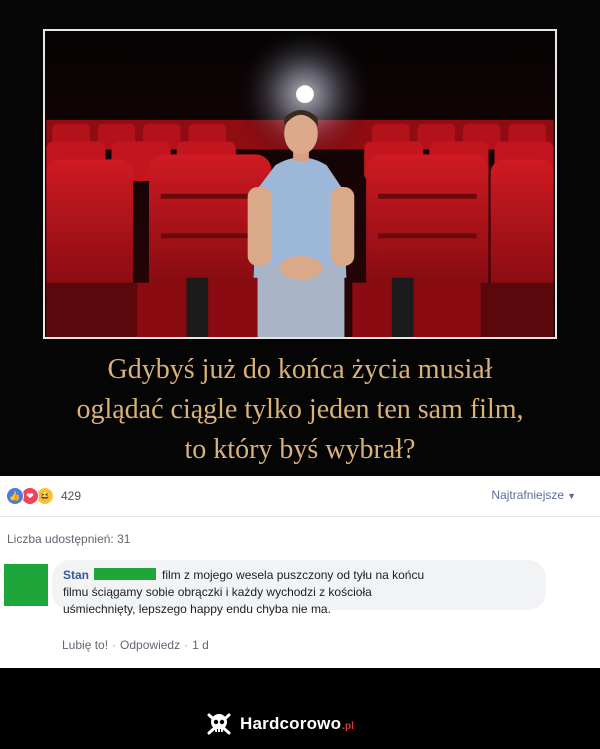 The width and height of the screenshot is (600, 749). Describe the element at coordinates (150, 645) in the screenshot. I see `reply-link: Odpowiedz` at that location.